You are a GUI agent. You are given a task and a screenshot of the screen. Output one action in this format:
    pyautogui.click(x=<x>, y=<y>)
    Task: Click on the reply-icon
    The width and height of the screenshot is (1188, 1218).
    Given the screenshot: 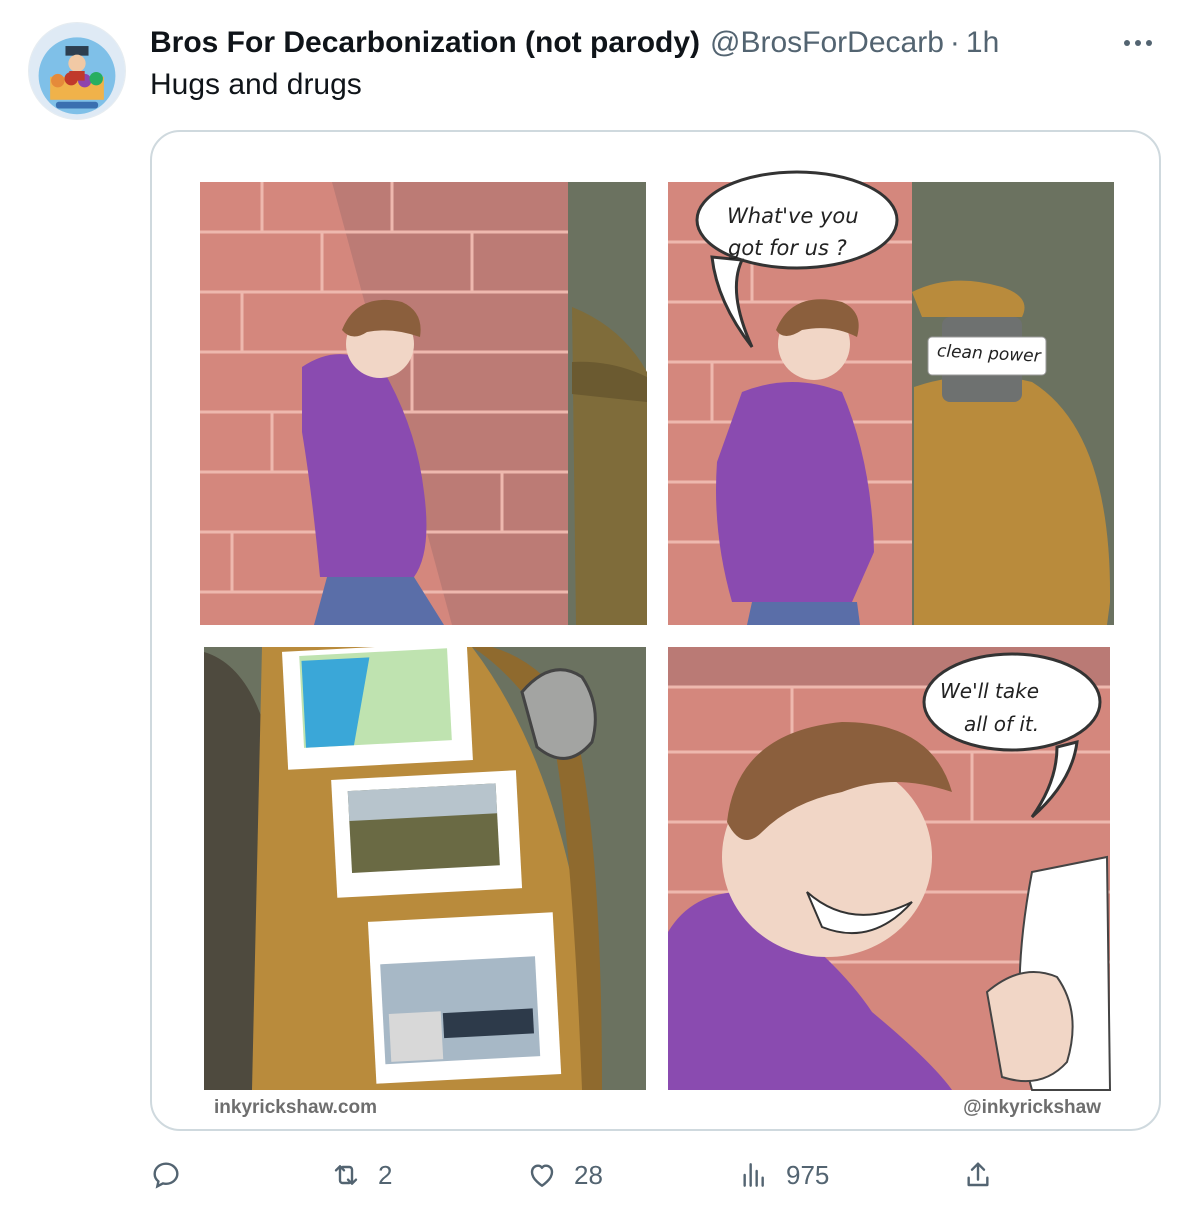 What is the action you would take?
    pyautogui.click(x=166, y=1175)
    